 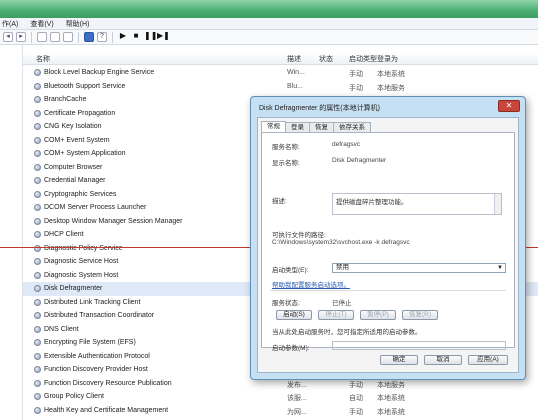 I want to click on startup-type-select: 禁用 ▼, so click(x=419, y=268).